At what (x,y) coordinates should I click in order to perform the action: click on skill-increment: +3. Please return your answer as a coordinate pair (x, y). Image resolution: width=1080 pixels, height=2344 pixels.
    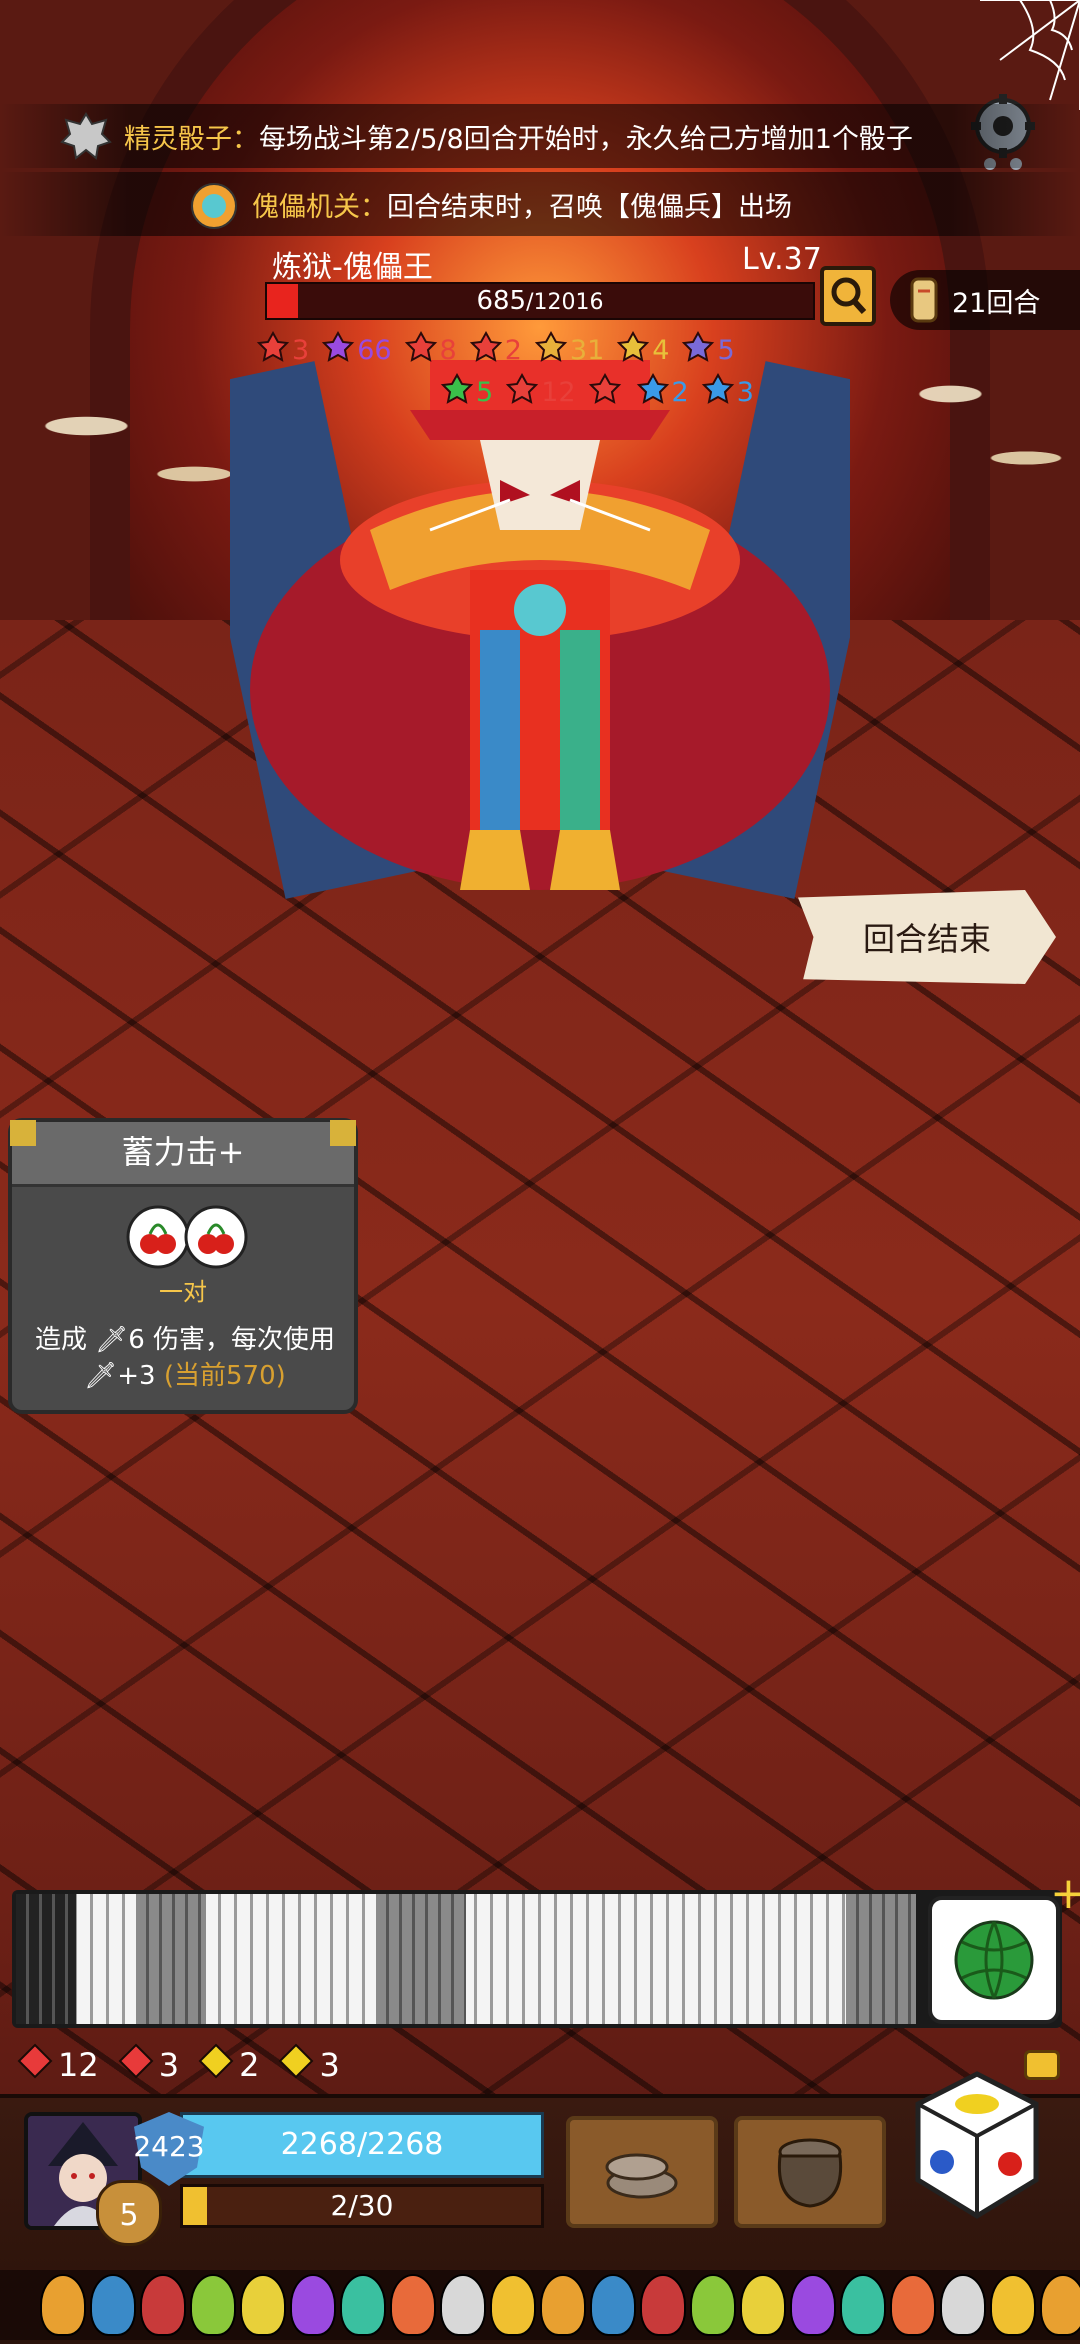
    Looking at the image, I should click on (136, 1376).